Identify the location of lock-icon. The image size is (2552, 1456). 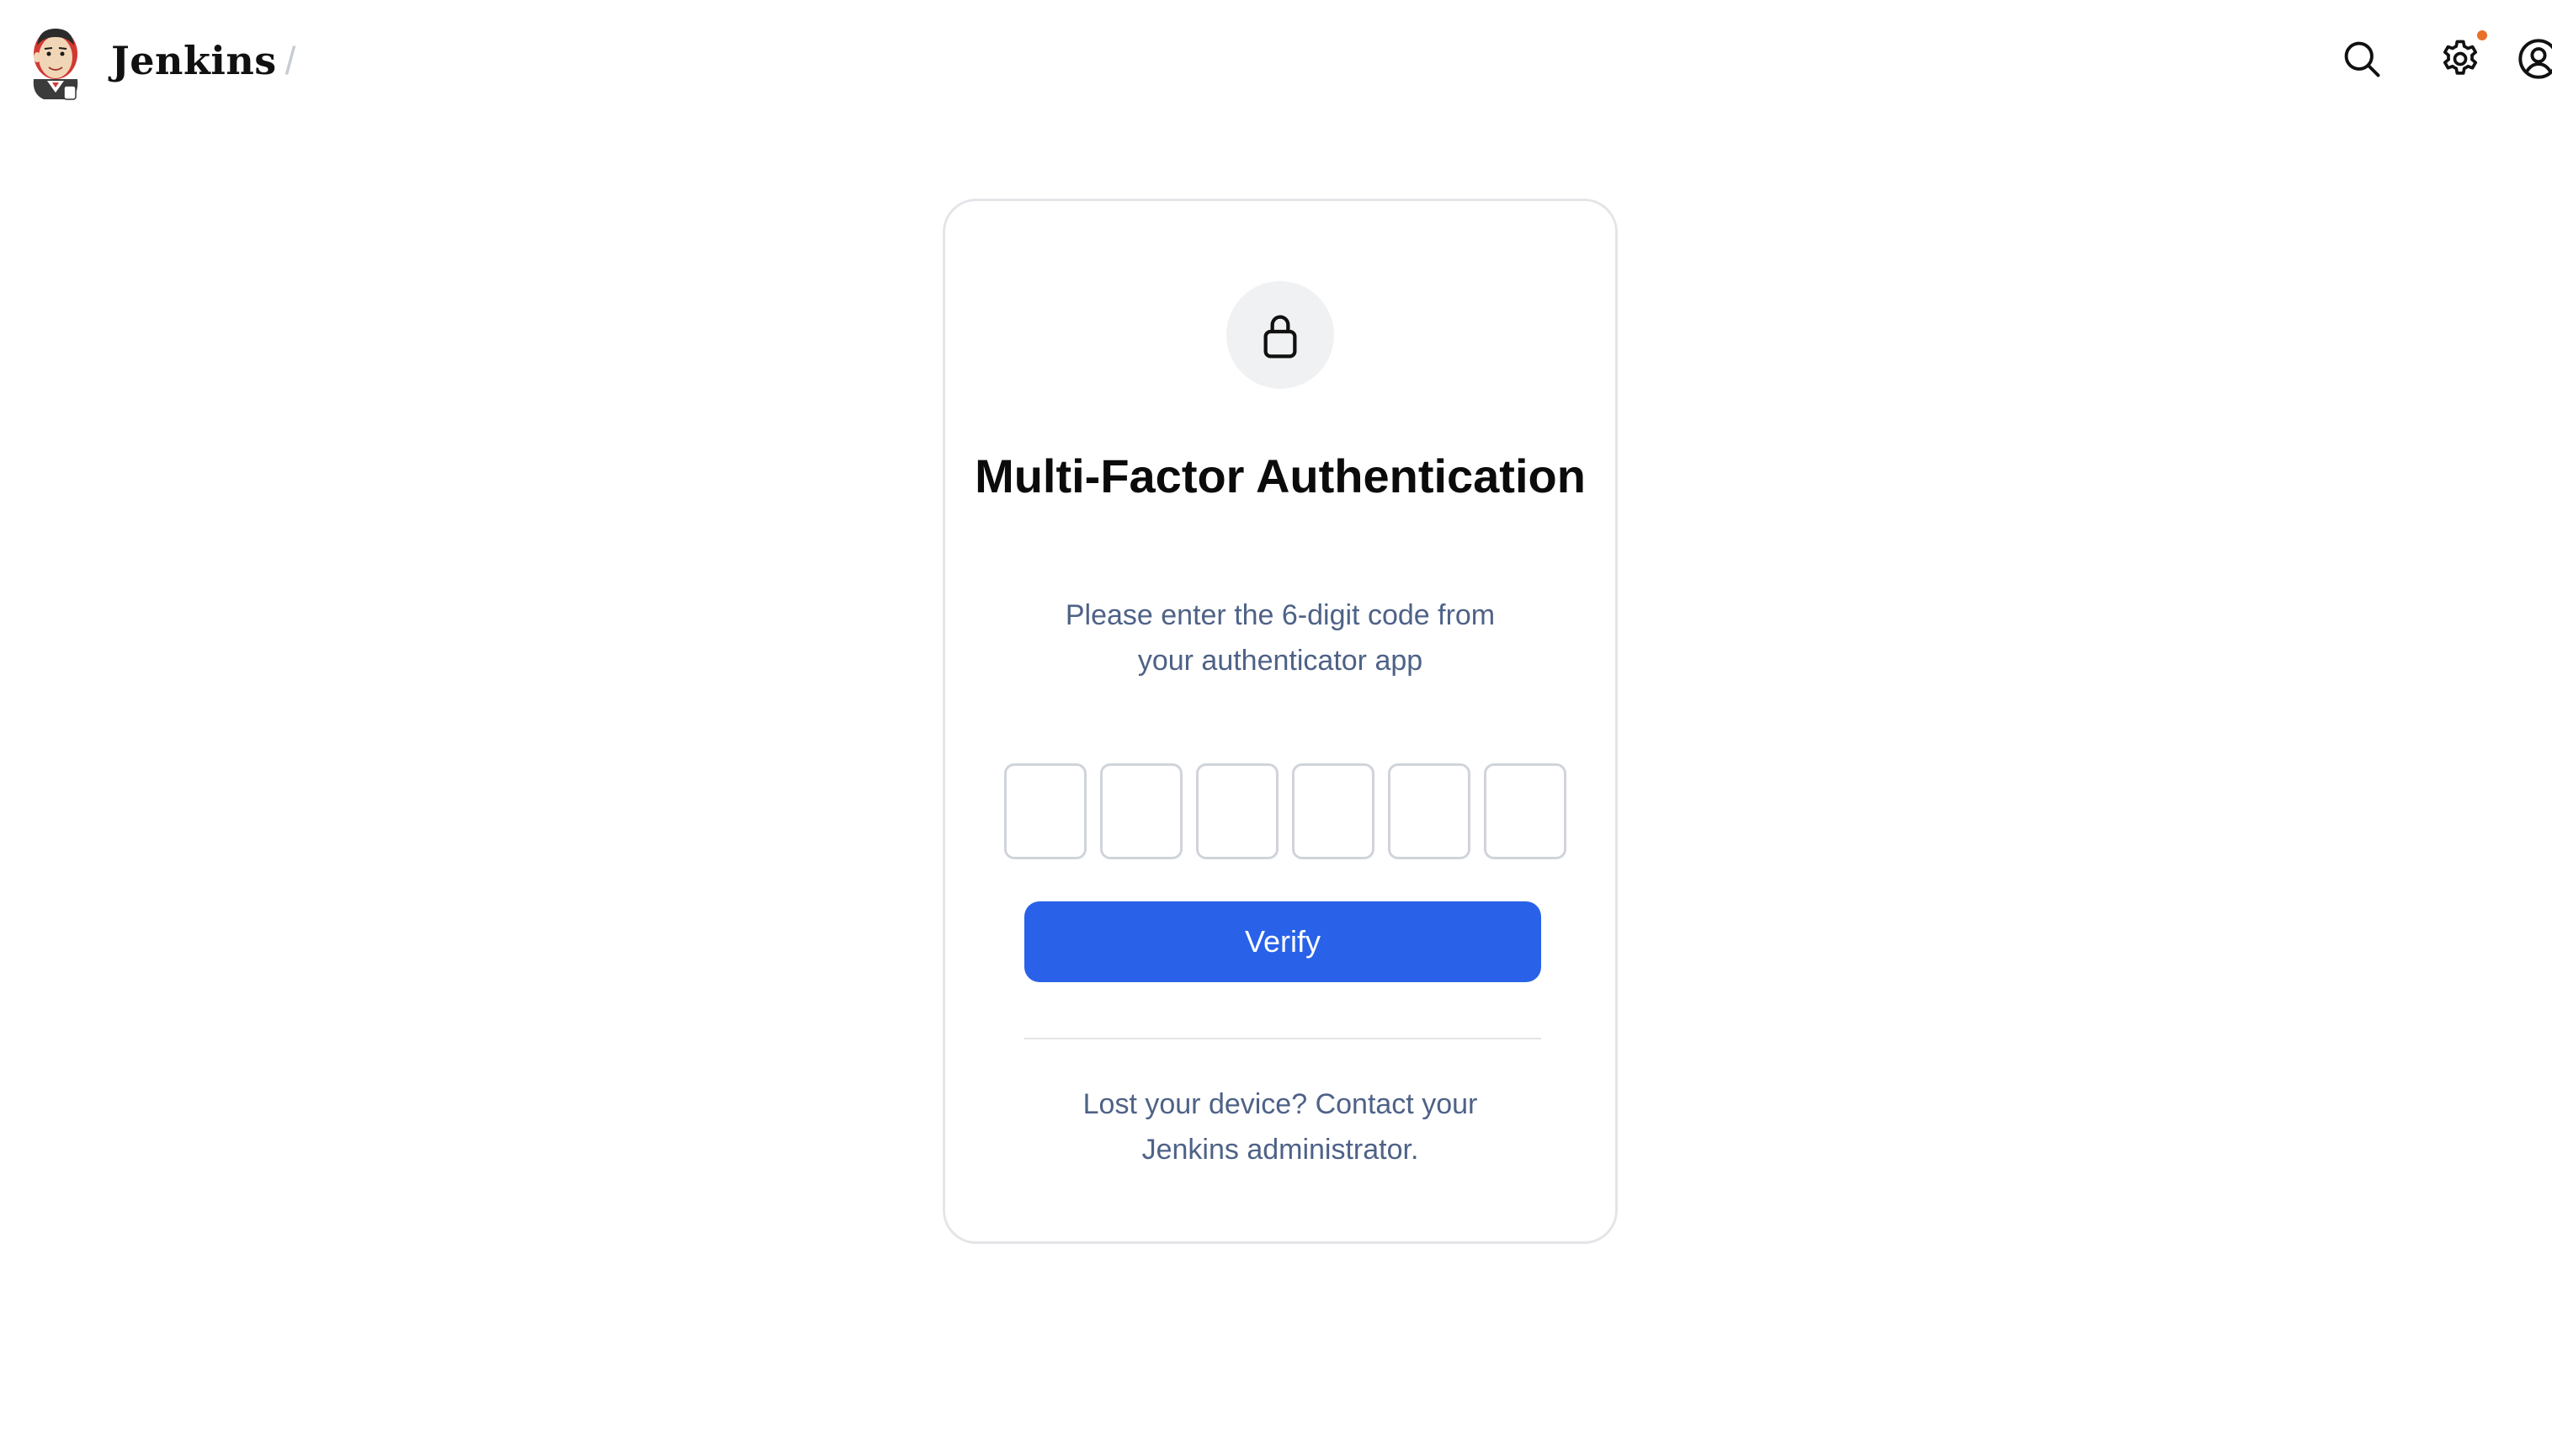
(1280, 337).